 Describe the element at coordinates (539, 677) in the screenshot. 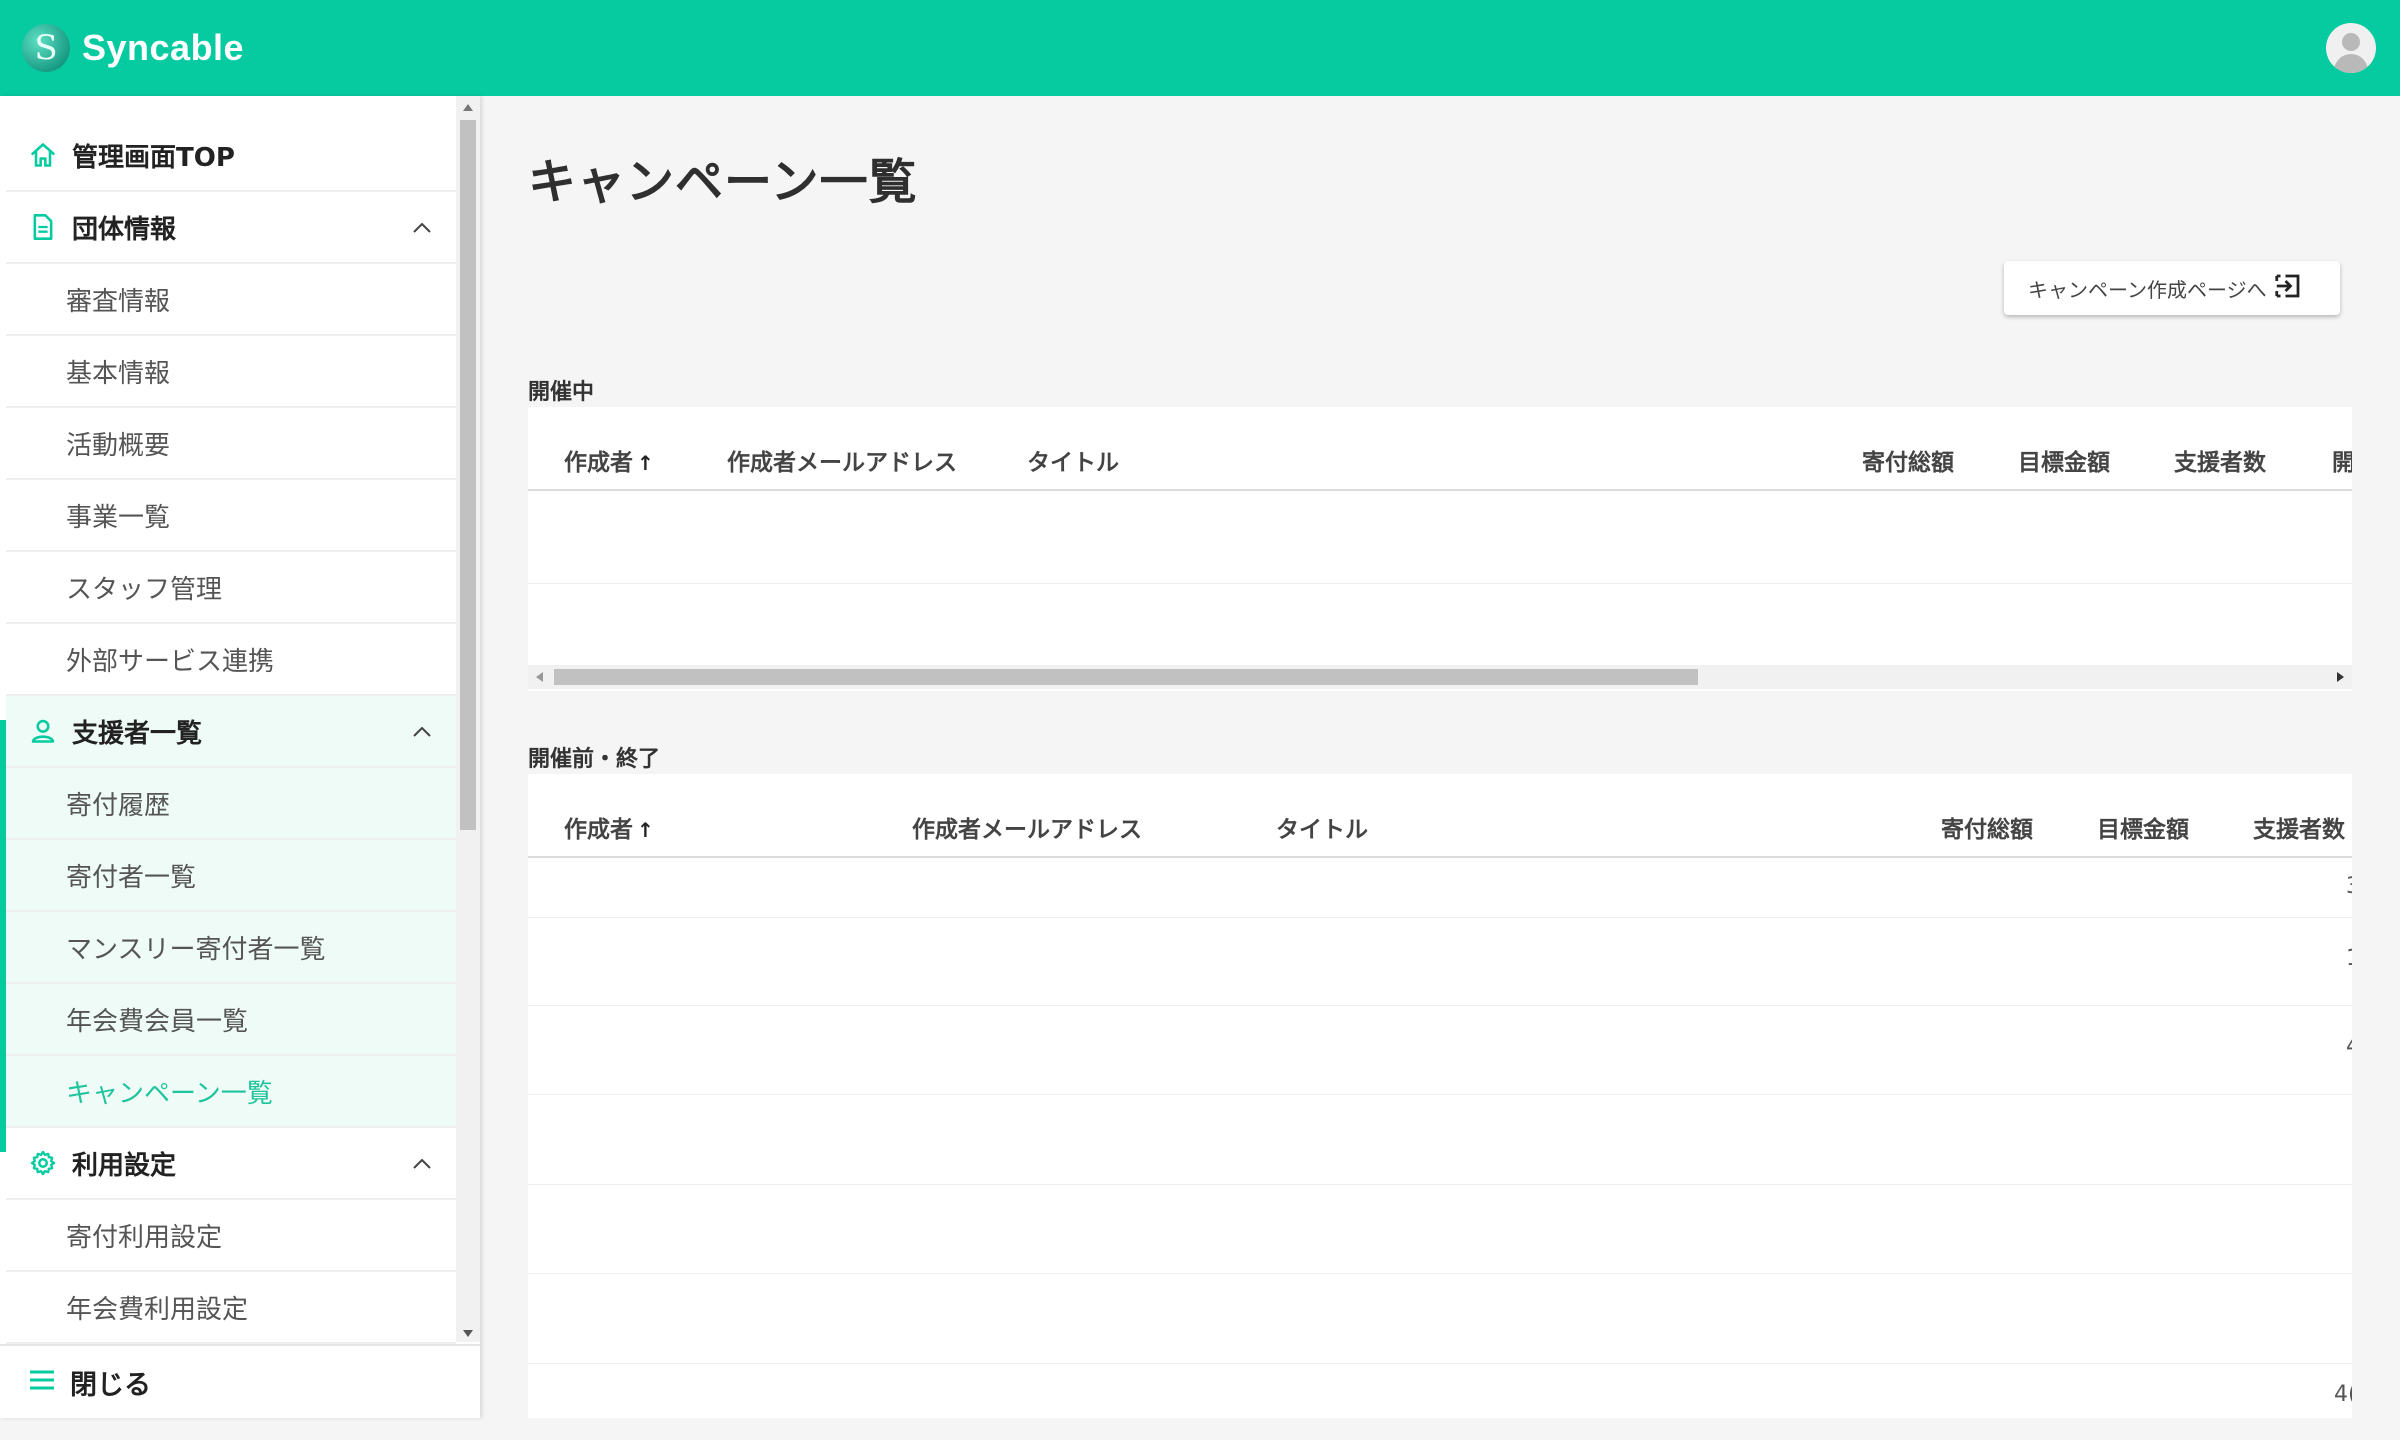

I see `scroll-left-icon` at that location.